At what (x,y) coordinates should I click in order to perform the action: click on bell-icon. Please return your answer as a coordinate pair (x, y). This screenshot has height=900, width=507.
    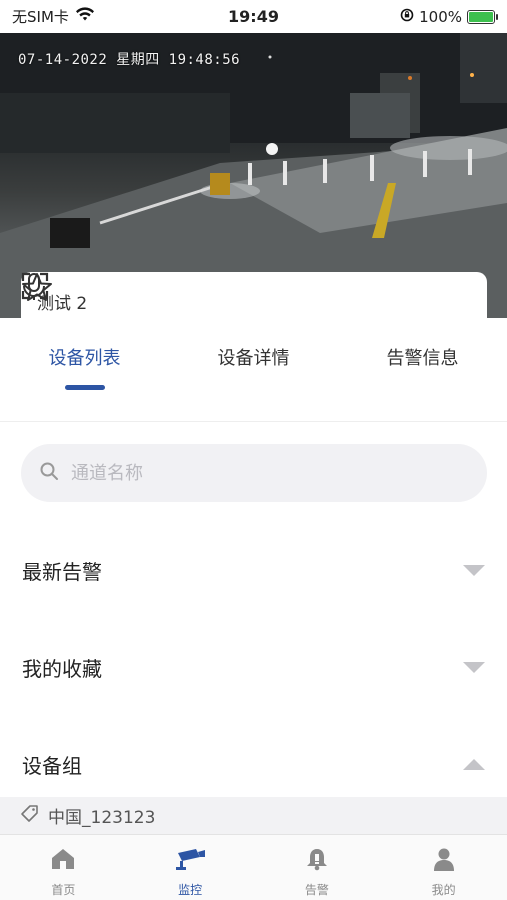
    Looking at the image, I should click on (317, 861).